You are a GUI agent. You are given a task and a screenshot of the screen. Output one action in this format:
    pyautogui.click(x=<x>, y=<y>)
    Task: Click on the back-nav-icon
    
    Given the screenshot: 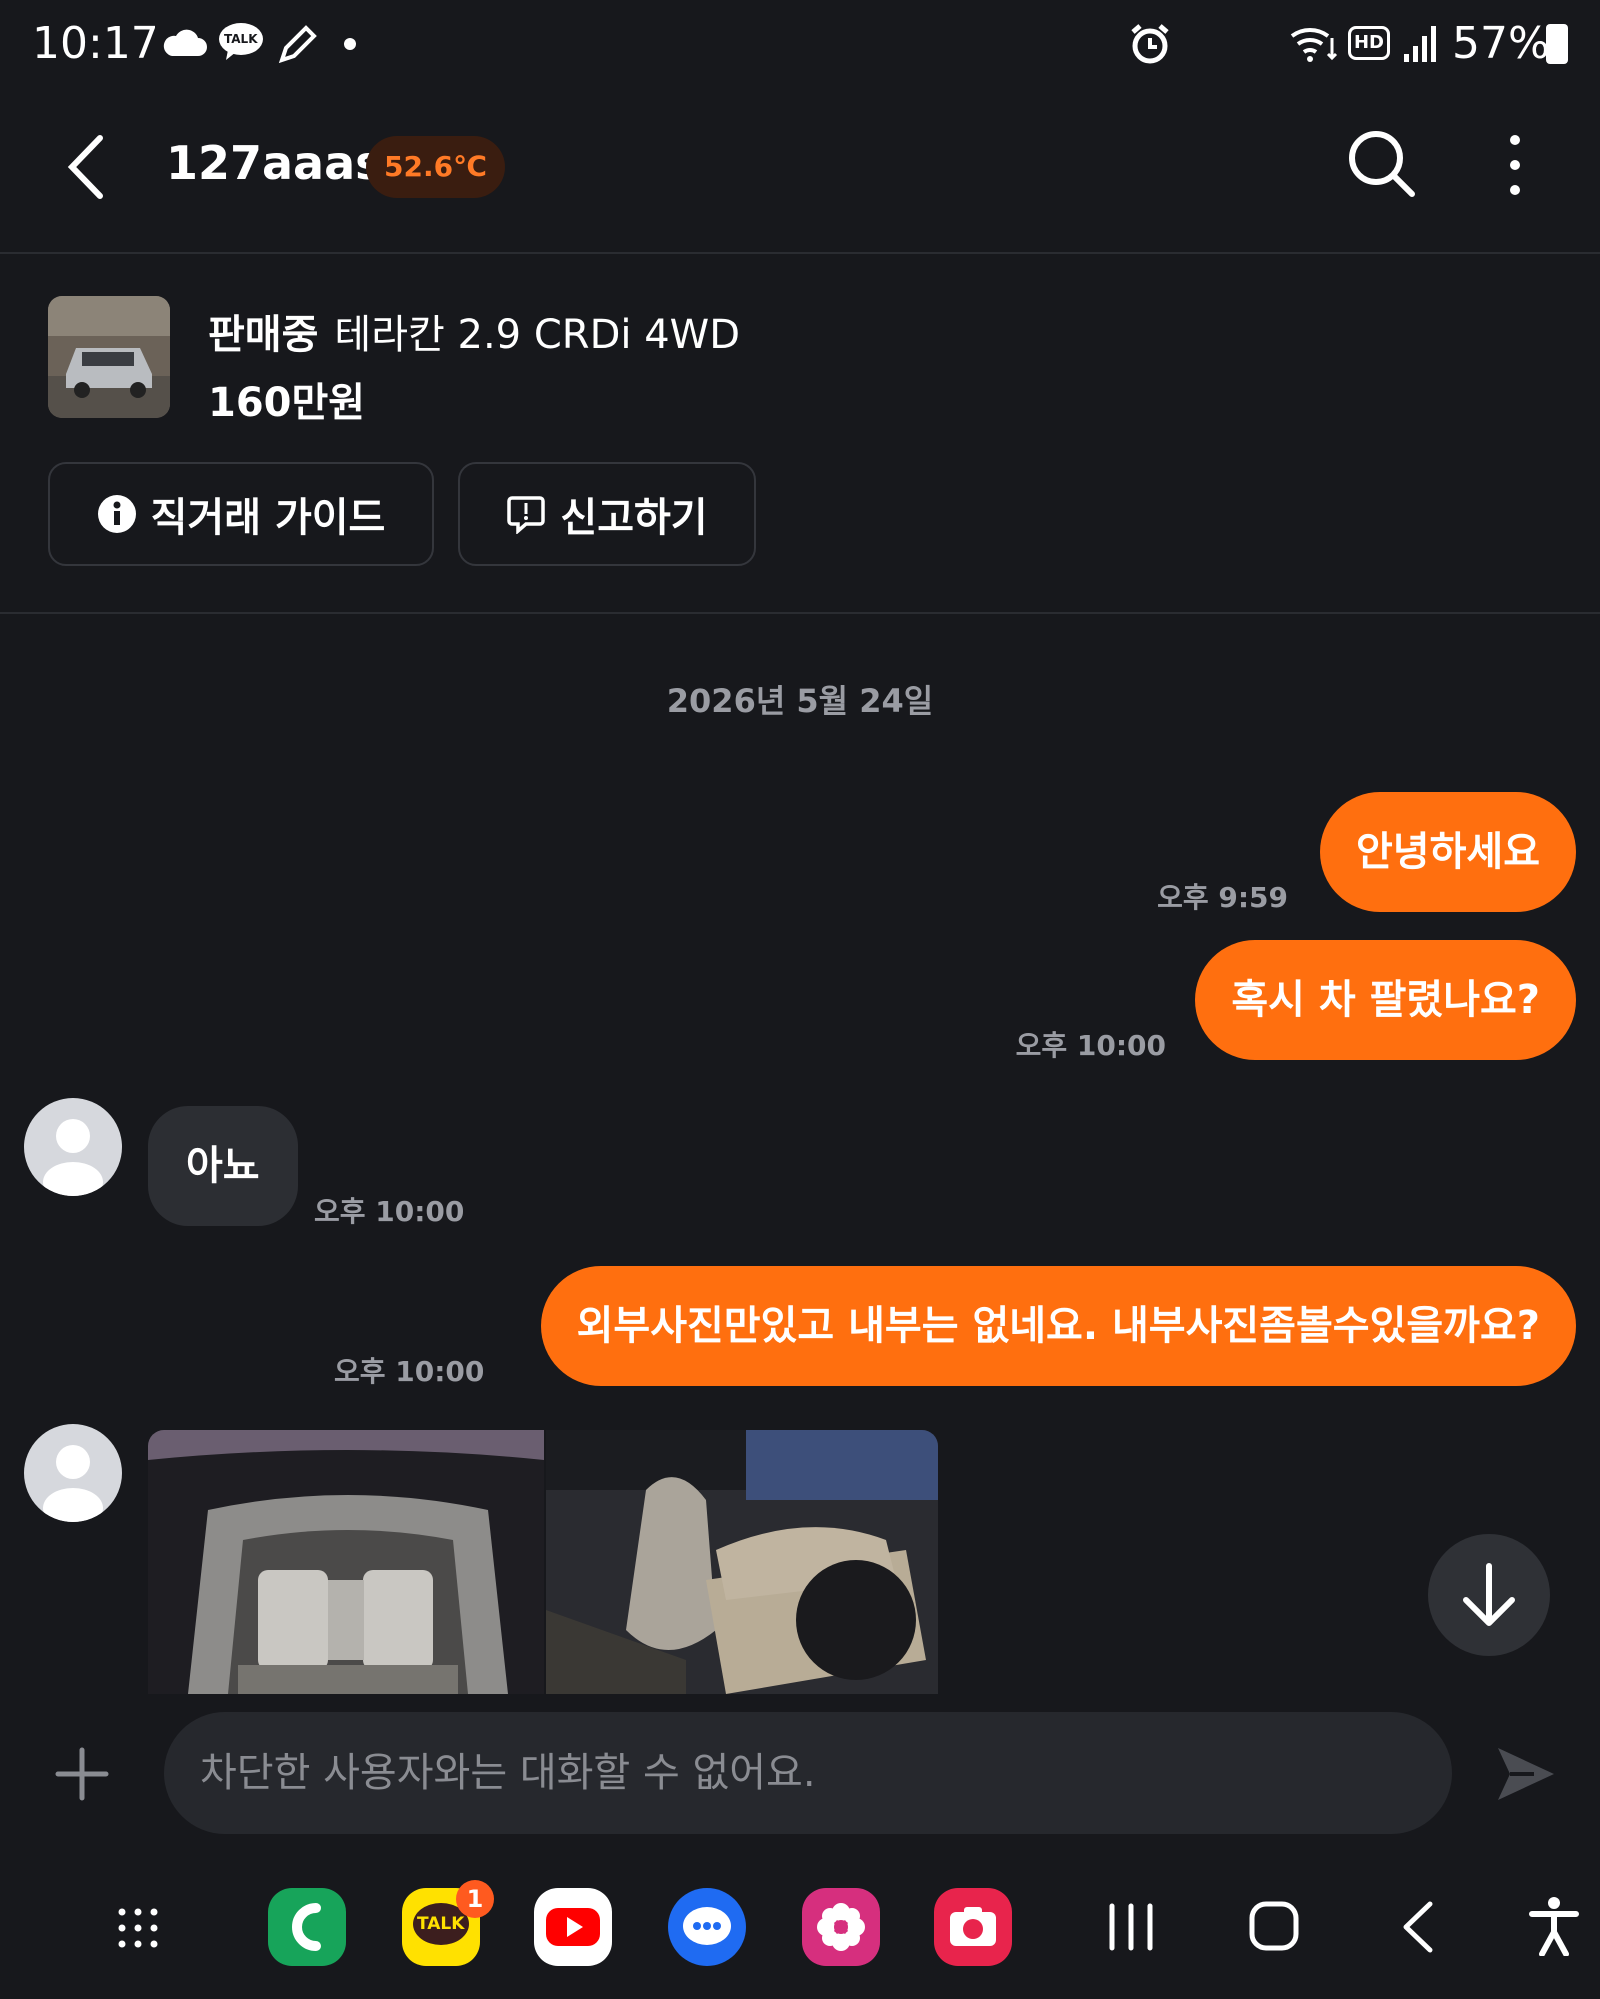 What is the action you would take?
    pyautogui.click(x=1418, y=1927)
    